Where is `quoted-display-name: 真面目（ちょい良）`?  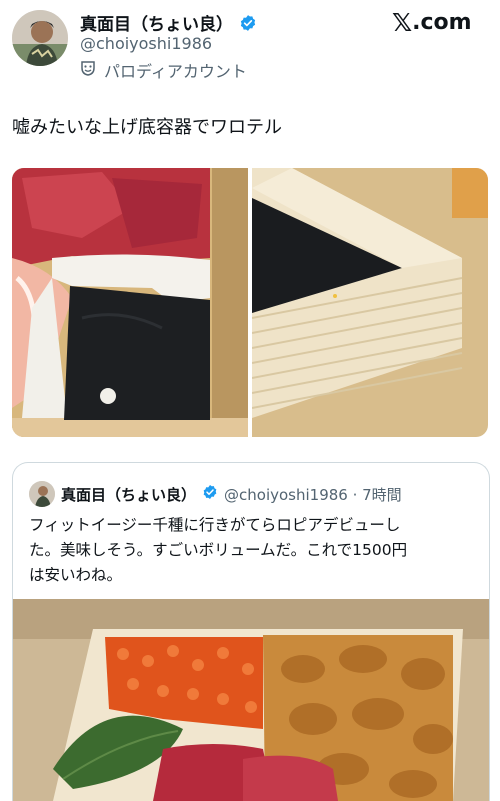
quoted-display-name: 真面目（ちょい良） is located at coordinates (128, 494).